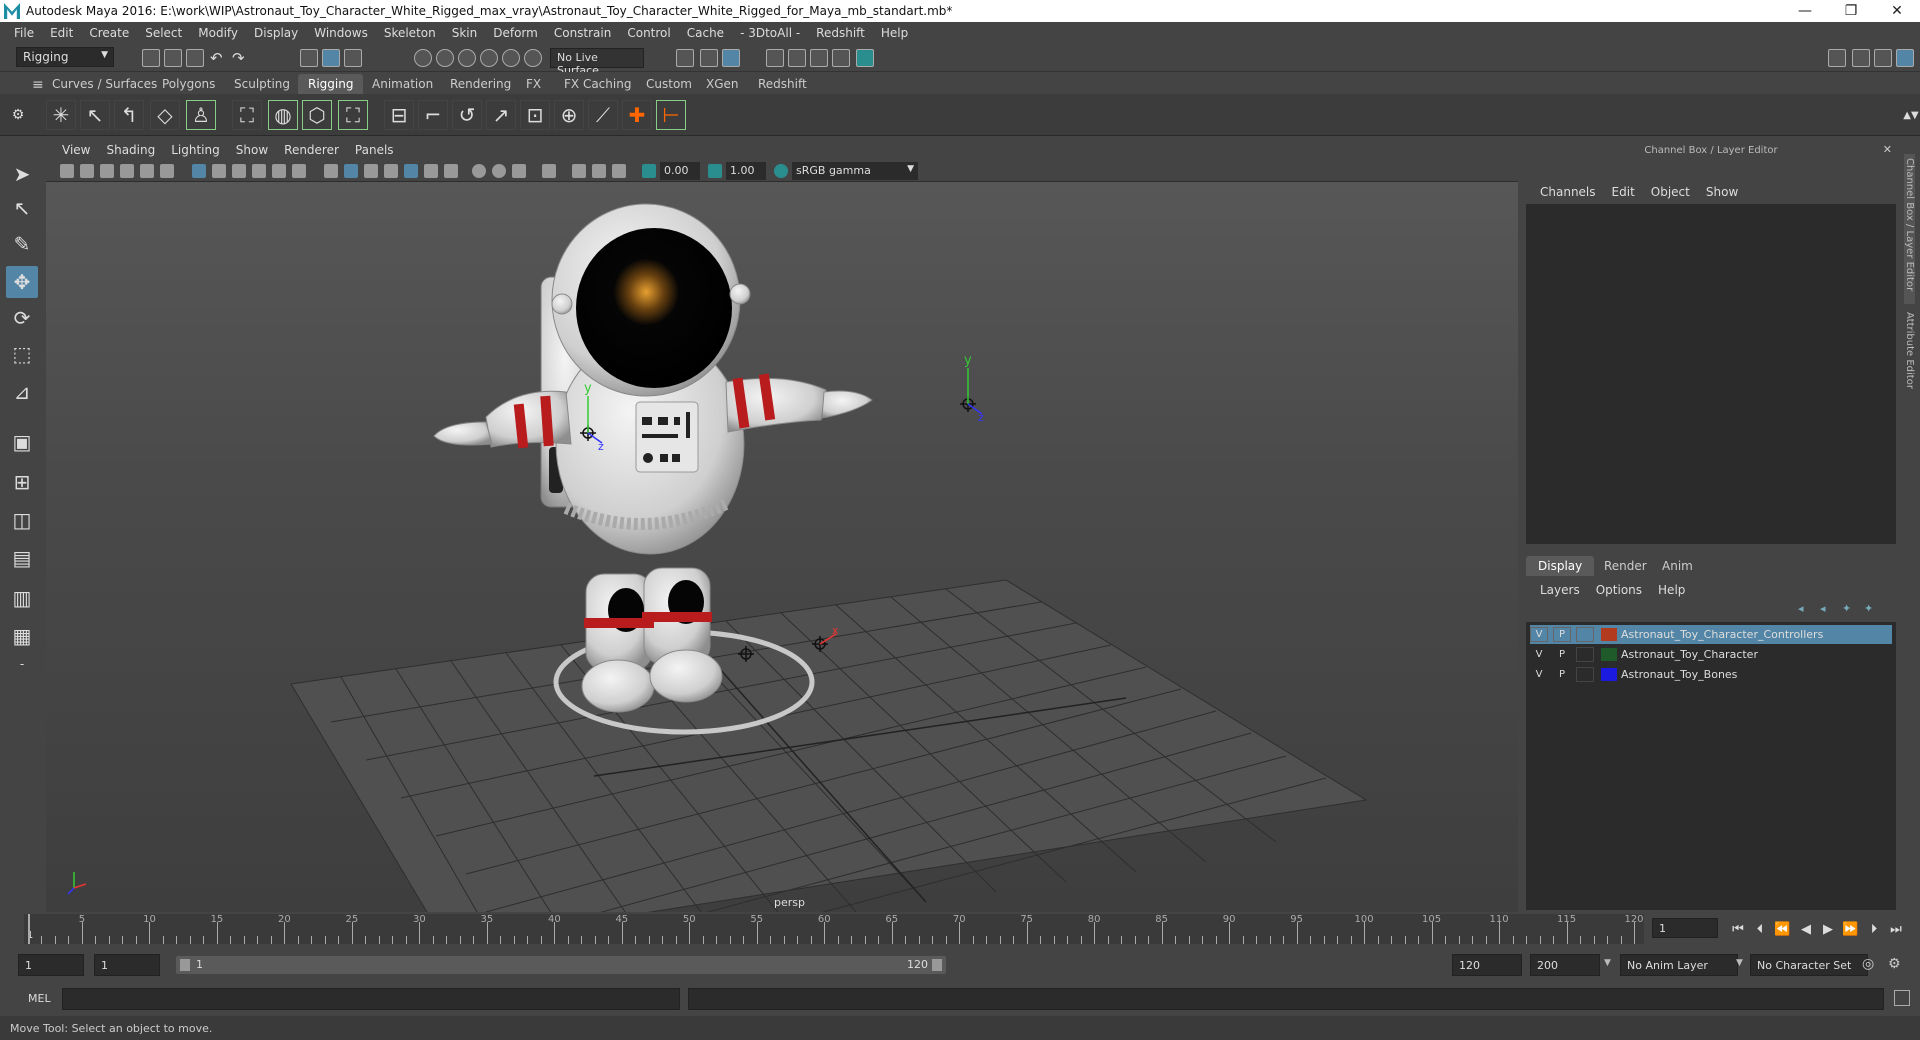  What do you see at coordinates (1806, 930) in the screenshot?
I see `play-backwards-icon: ◀` at bounding box center [1806, 930].